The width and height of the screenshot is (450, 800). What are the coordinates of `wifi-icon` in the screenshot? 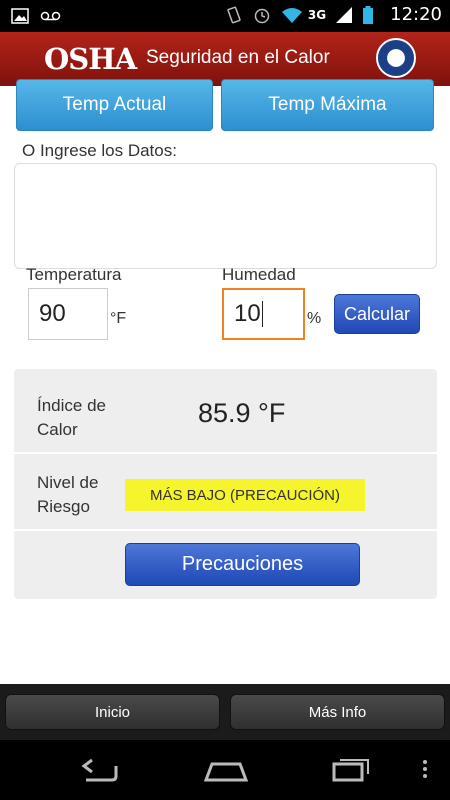 It's located at (291, 15).